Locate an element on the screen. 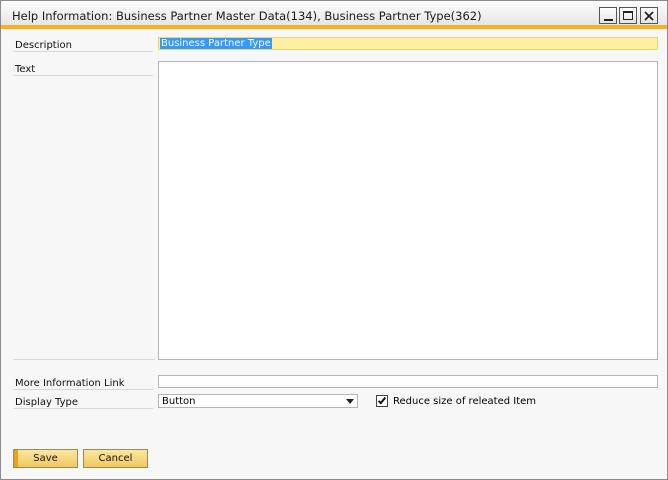  checkmark-icon is located at coordinates (382, 400).